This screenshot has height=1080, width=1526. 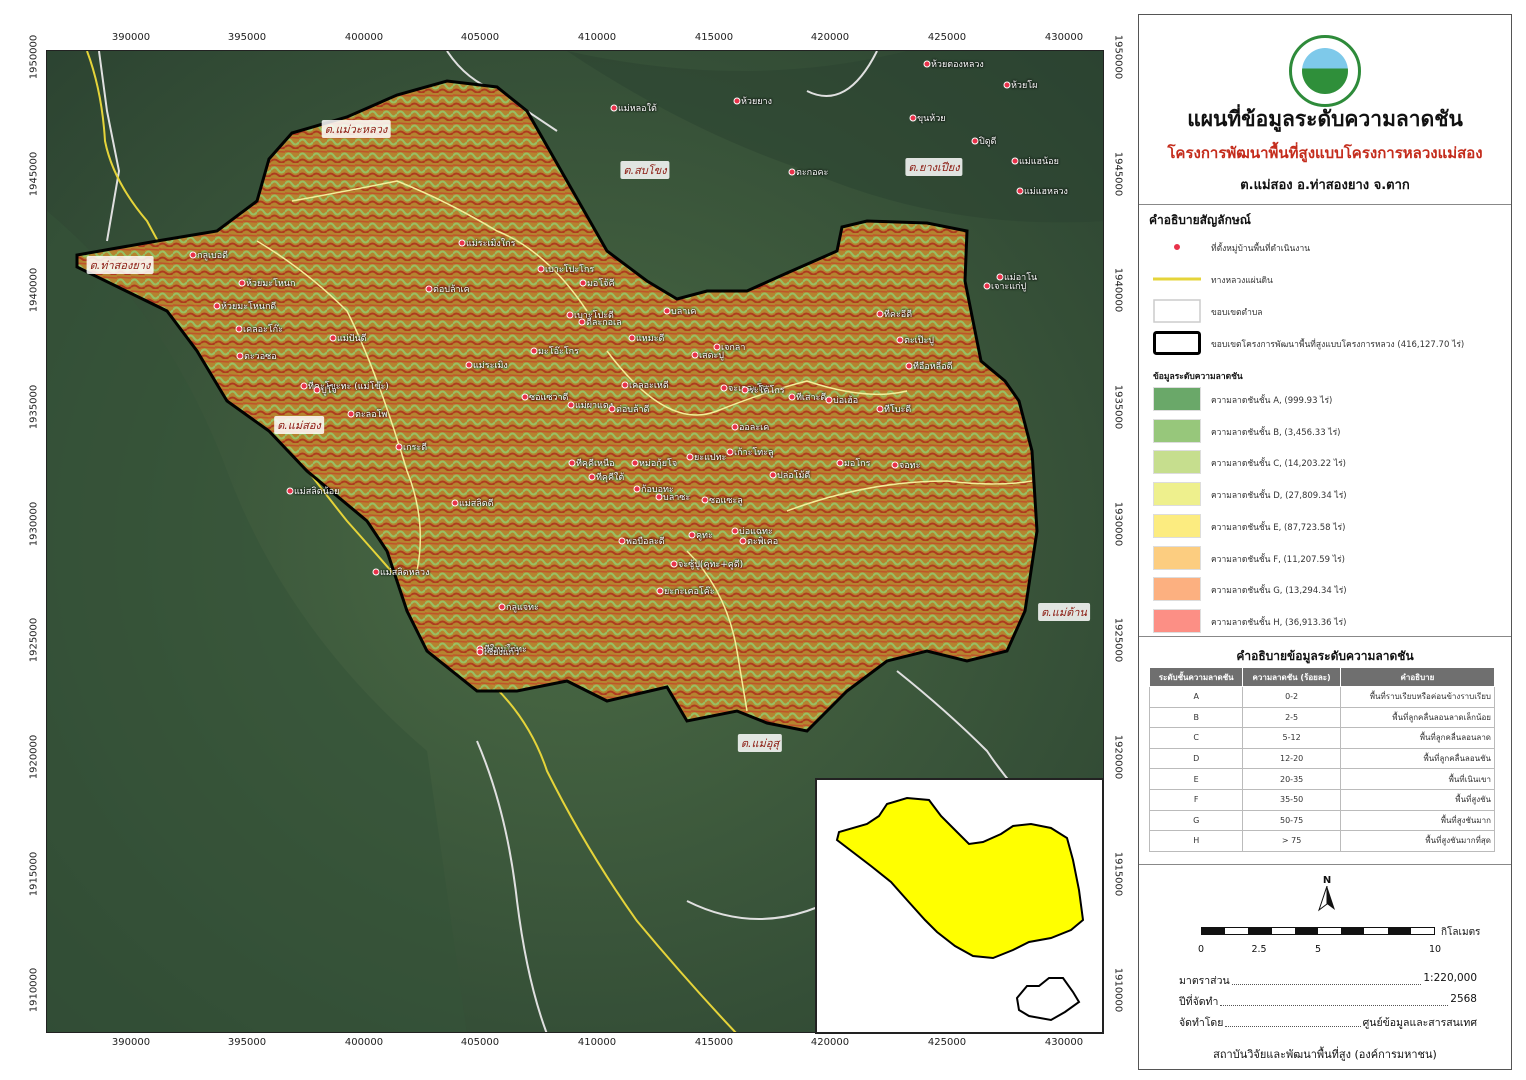 What do you see at coordinates (898, 315) in the screenshot?
I see `village-label: ทีคะอีดี` at bounding box center [898, 315].